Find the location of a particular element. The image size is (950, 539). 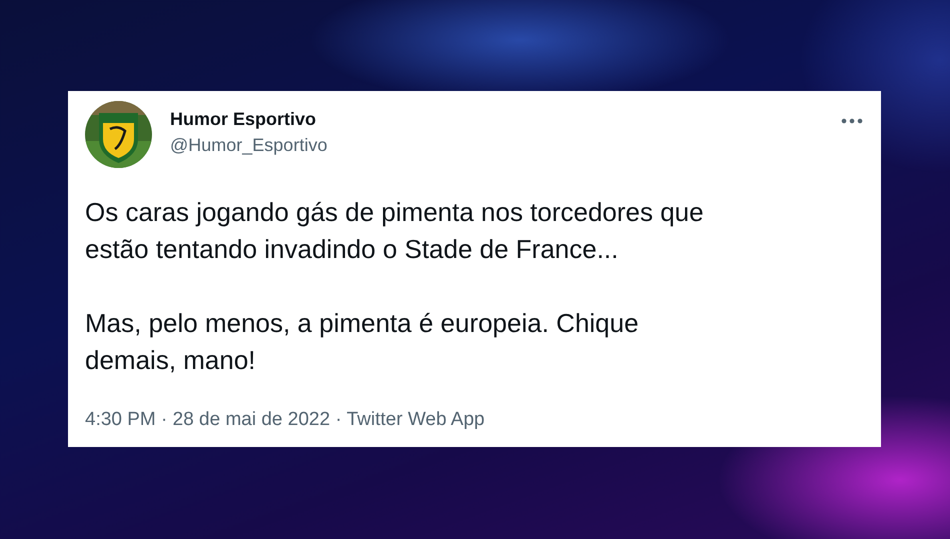

tweet-text: Mas, pelo menos, a pimenta é europeia. Chique demais, mano! is located at coordinates (362, 342).